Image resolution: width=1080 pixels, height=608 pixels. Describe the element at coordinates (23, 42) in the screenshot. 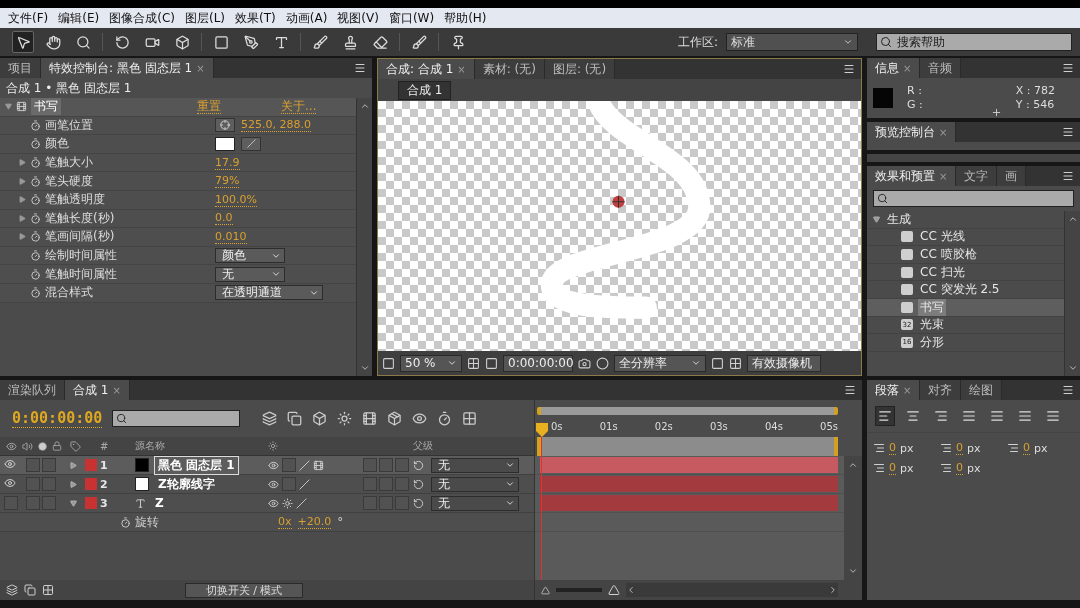

I see `selection-tool-icon` at that location.